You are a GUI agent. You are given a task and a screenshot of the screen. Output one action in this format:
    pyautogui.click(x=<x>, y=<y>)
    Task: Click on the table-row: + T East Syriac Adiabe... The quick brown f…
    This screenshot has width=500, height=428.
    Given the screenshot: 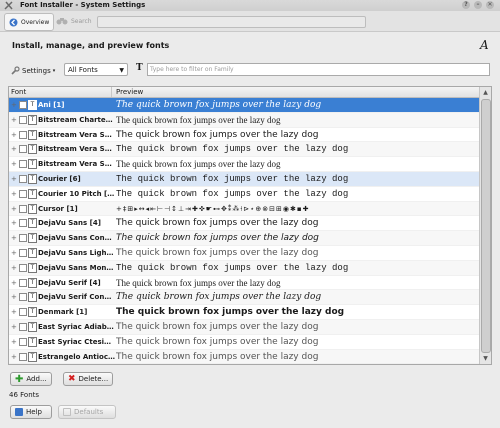 What is the action you would take?
    pyautogui.click(x=245, y=327)
    